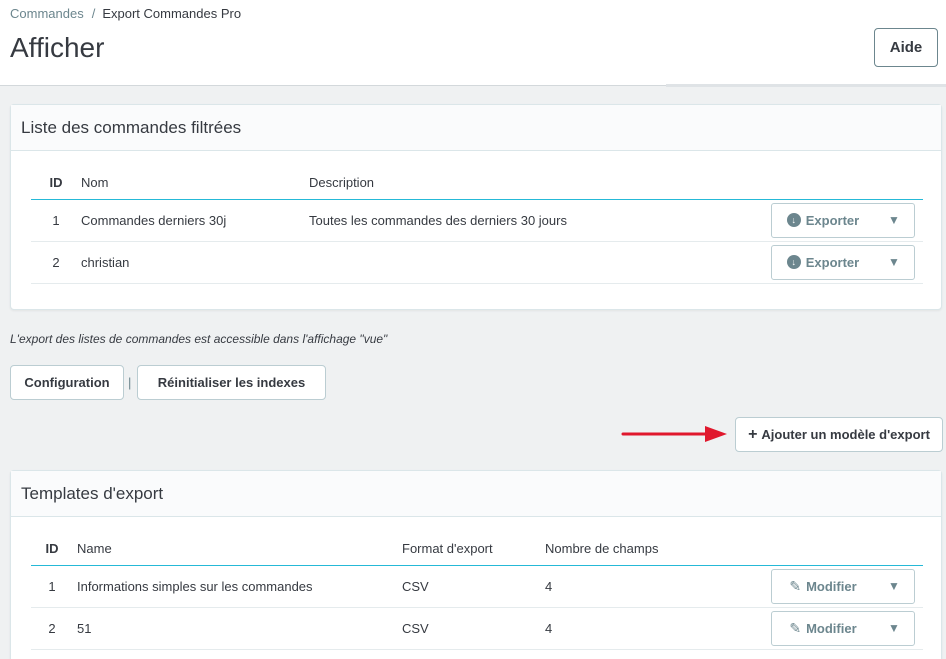  I want to click on row-description, so click(539, 262).